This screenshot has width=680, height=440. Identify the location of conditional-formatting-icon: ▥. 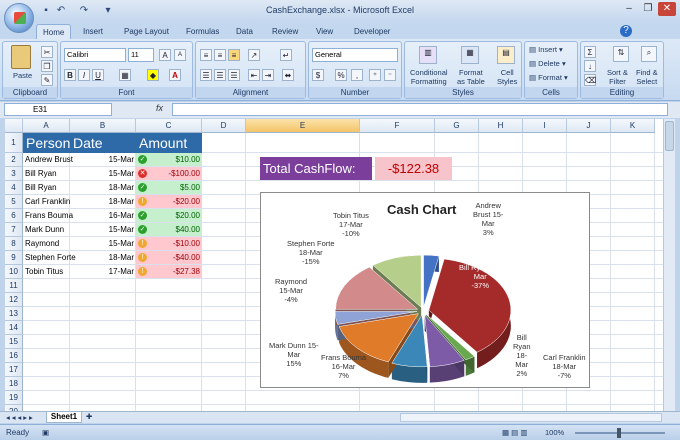
(428, 55).